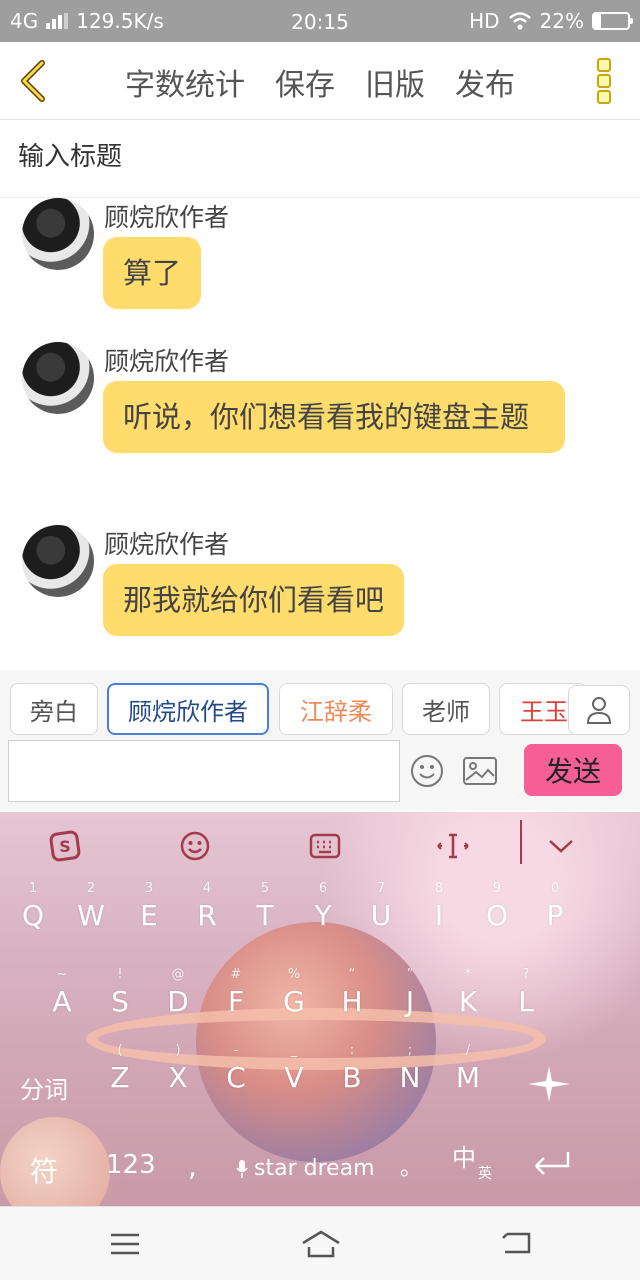  Describe the element at coordinates (120, 998) in the screenshot. I see `key-s: ! S` at that location.